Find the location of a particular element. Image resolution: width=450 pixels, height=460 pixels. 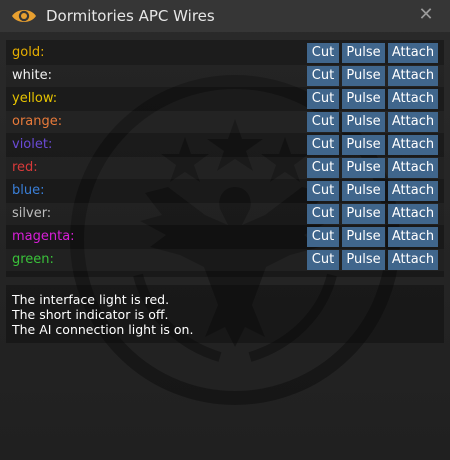

wire-row-silver: silver: Cut Pulse Attach is located at coordinates (225, 214).